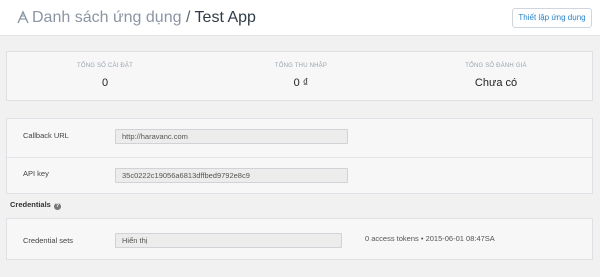  Describe the element at coordinates (46, 135) in the screenshot. I see `callback-url-label: Callback URL` at that location.